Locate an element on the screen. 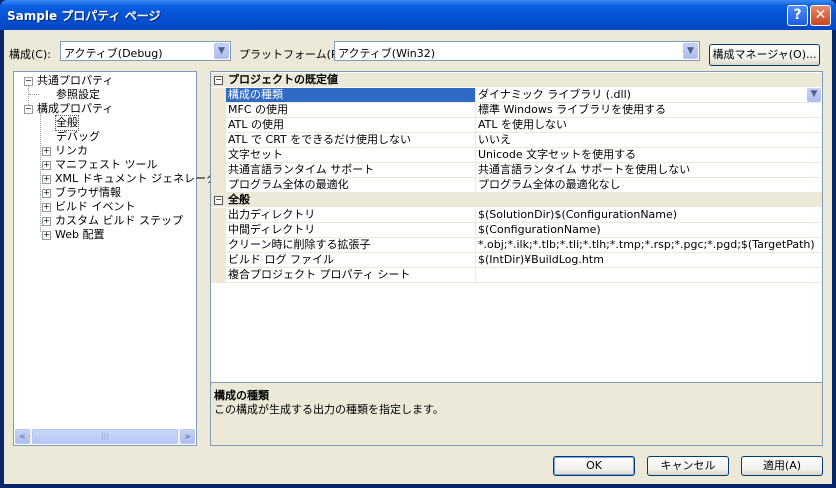 Image resolution: width=836 pixels, height=488 pixels. close-button: ✕ is located at coordinates (820, 15).